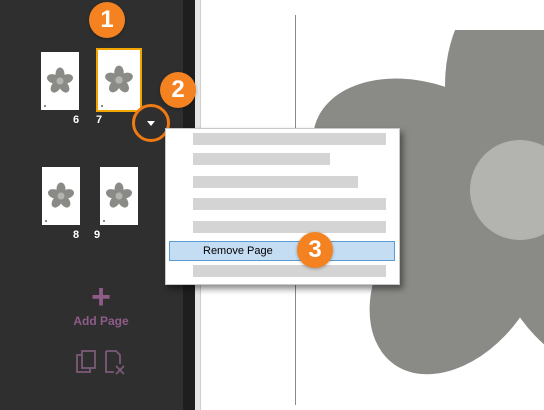  Describe the element at coordinates (315, 250) in the screenshot. I see `callout-badge-3: 3` at that location.